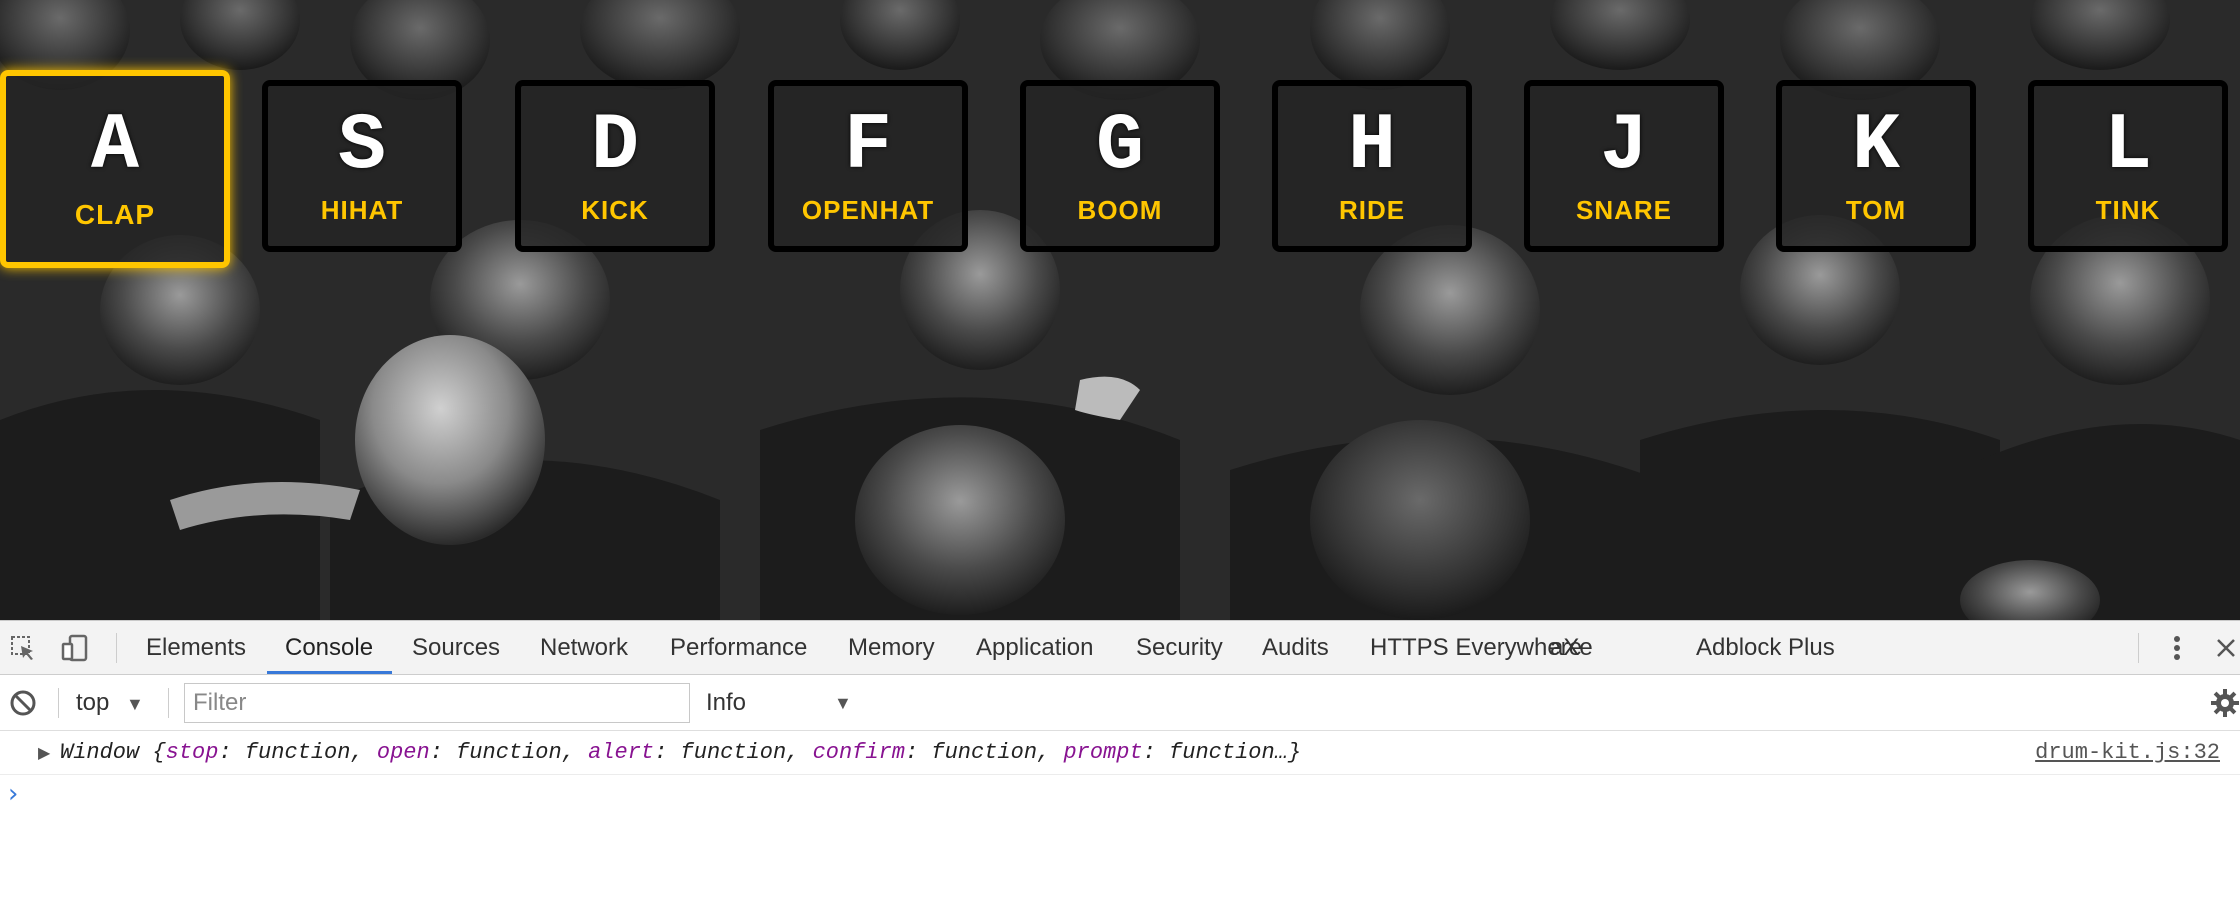 The width and height of the screenshot is (2240, 914). I want to click on device-toolbar-icon, so click(75, 648).